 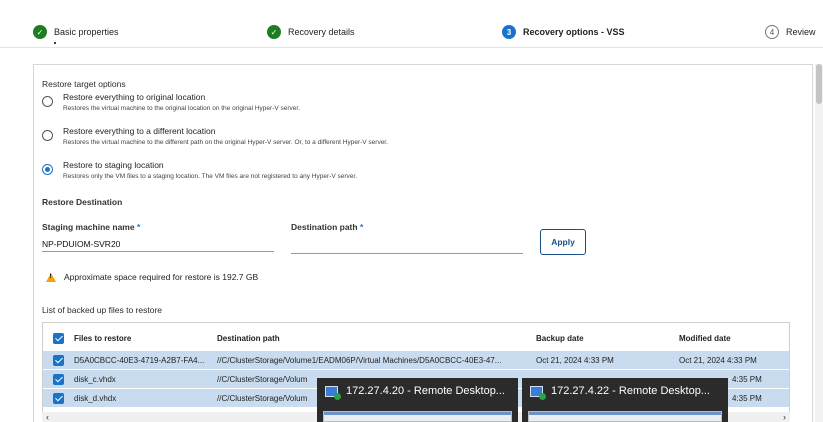 I want to click on file-name: disk_d.vhdx, so click(x=95, y=398).